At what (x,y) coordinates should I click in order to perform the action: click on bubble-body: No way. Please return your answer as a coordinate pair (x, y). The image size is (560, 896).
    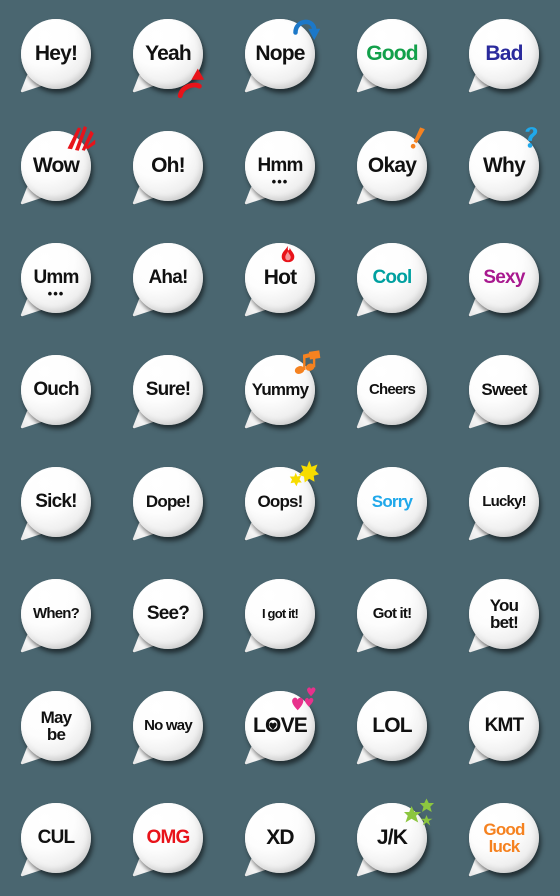
    Looking at the image, I should click on (168, 726).